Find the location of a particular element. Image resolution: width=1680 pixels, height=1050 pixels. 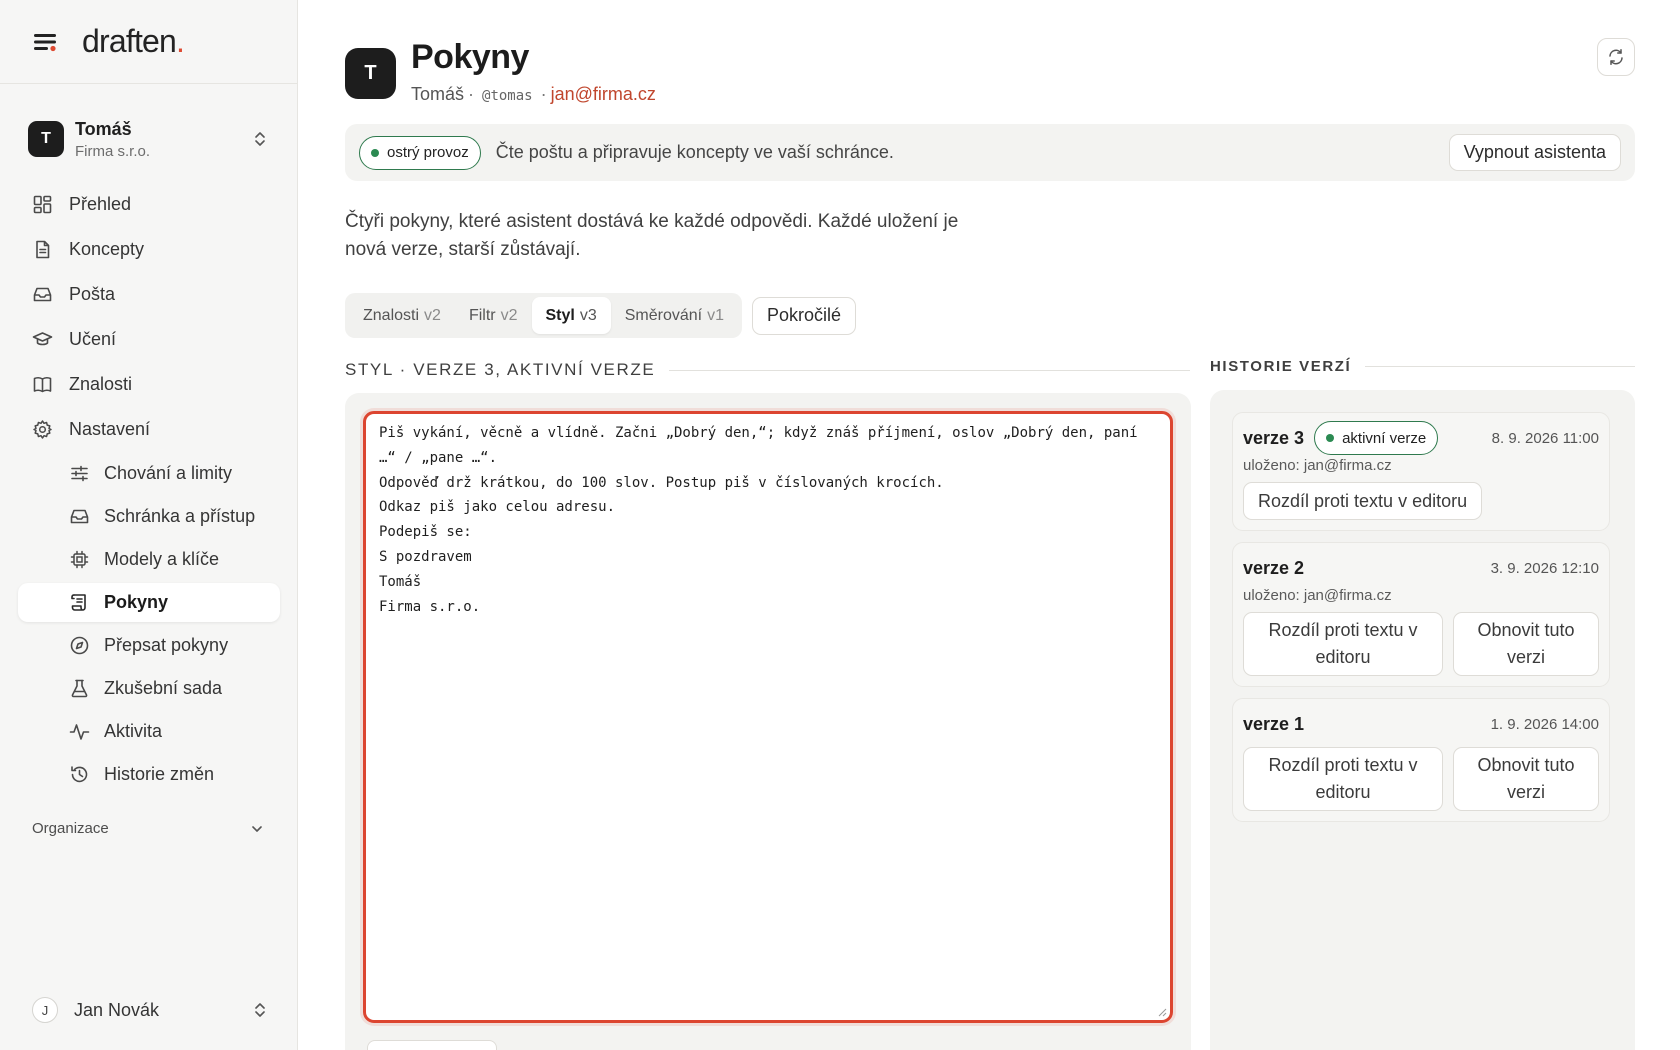

scroll-icon is located at coordinates (79, 602).